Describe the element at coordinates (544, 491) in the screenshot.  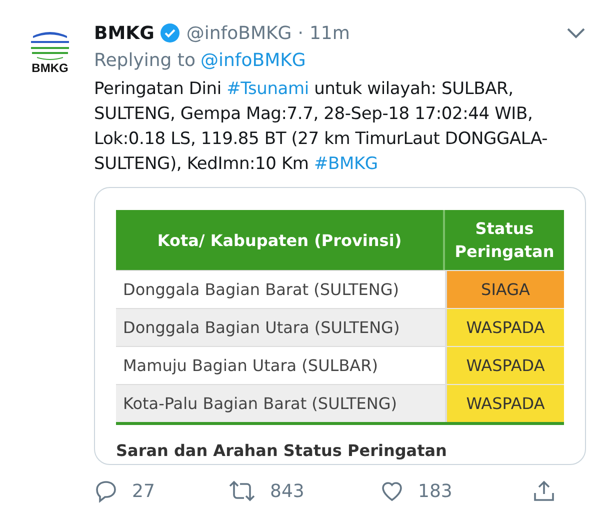
I see `share-icon` at that location.